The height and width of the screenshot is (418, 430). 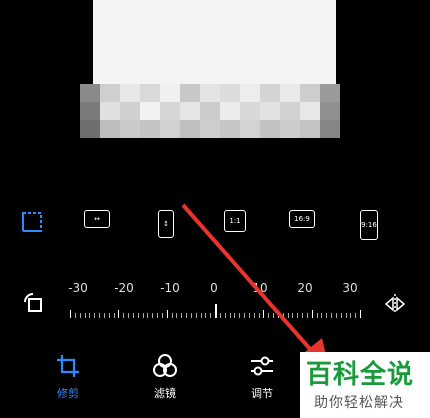 What do you see at coordinates (359, 403) in the screenshot?
I see `watermark-subtitle: 助你轻松解决` at bounding box center [359, 403].